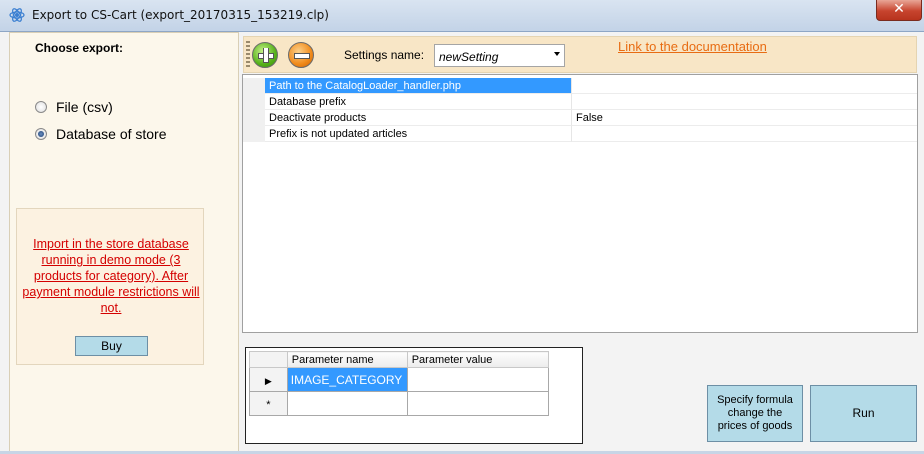  Describe the element at coordinates (863, 413) in the screenshot. I see `run-button: Run` at that location.